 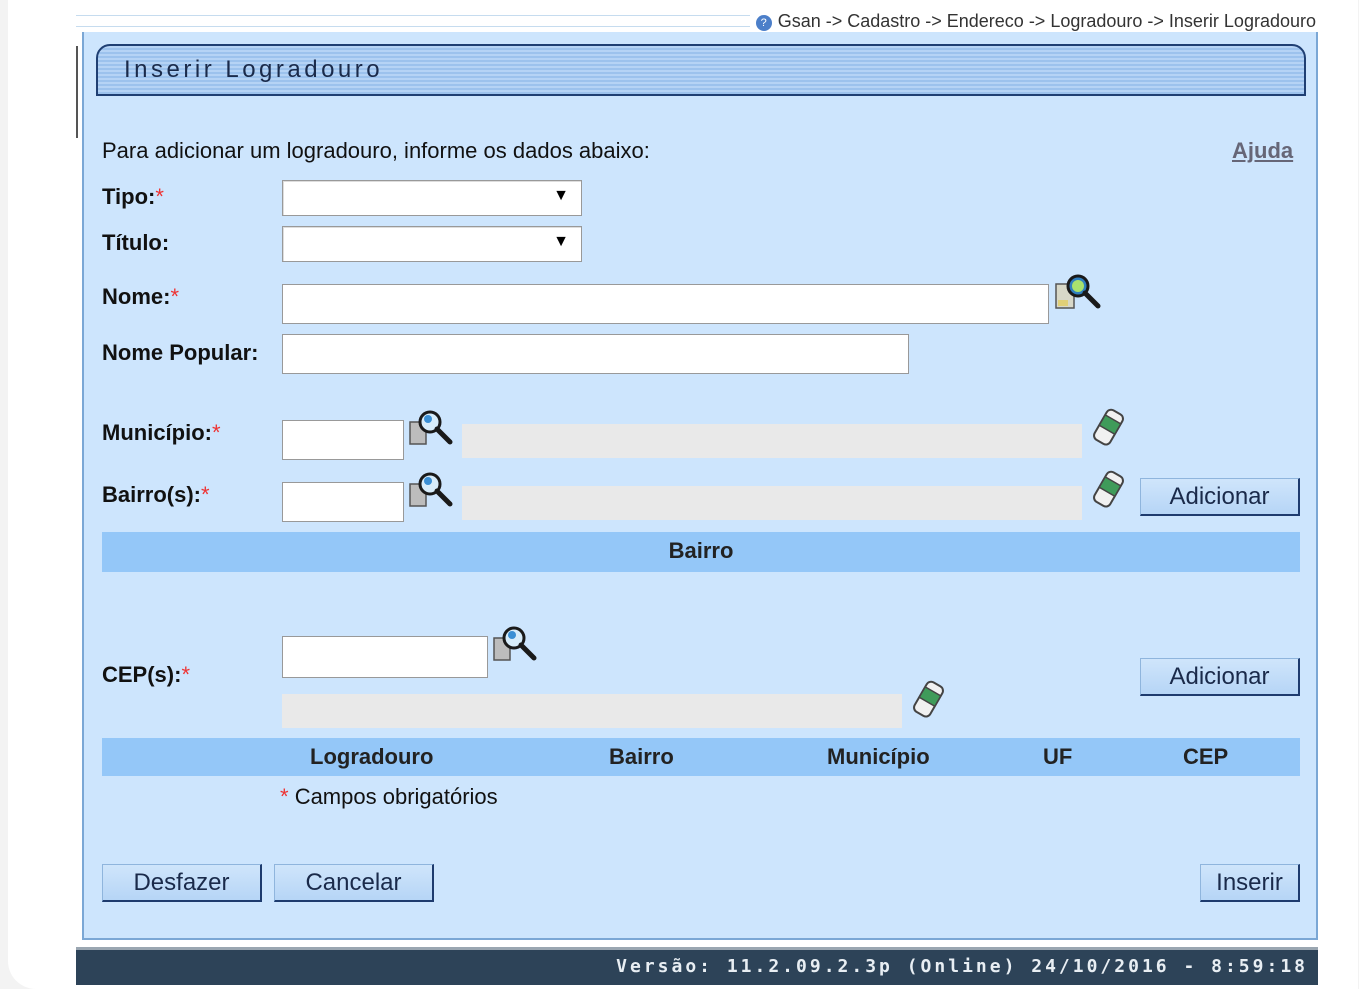 What do you see at coordinates (343, 440) in the screenshot?
I see `municipio-code-input` at bounding box center [343, 440].